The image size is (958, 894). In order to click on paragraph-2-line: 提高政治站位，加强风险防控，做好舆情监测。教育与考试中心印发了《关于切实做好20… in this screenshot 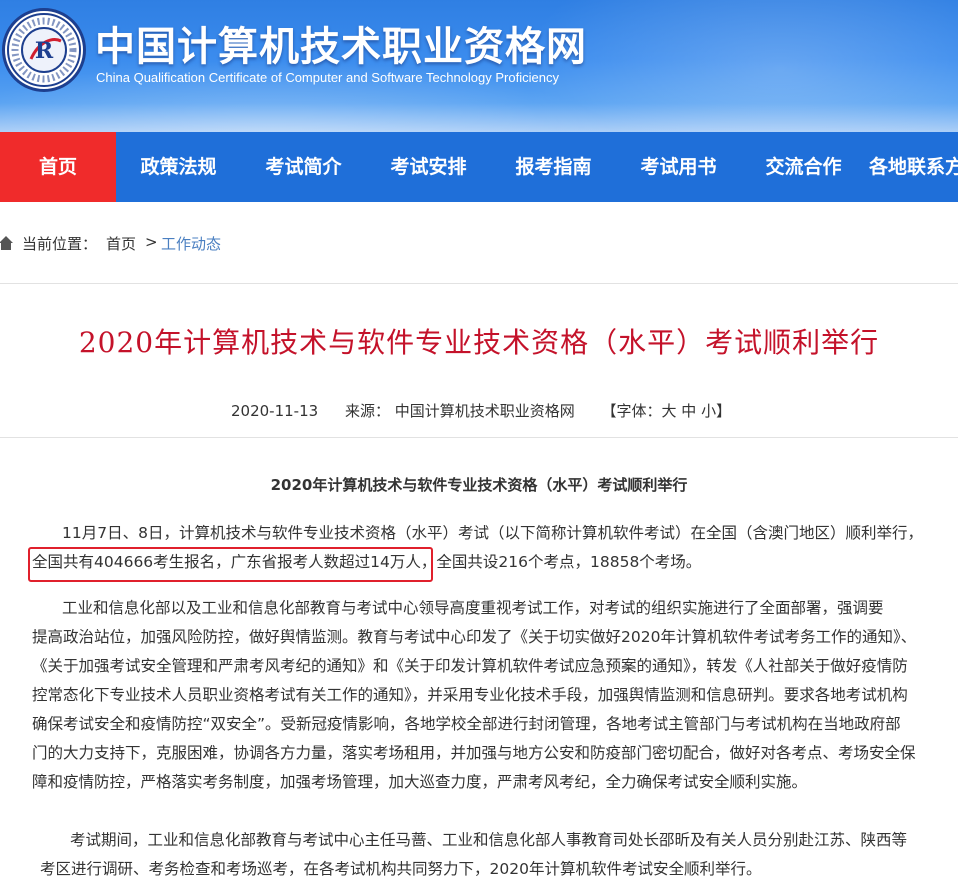, I will do `click(474, 637)`.